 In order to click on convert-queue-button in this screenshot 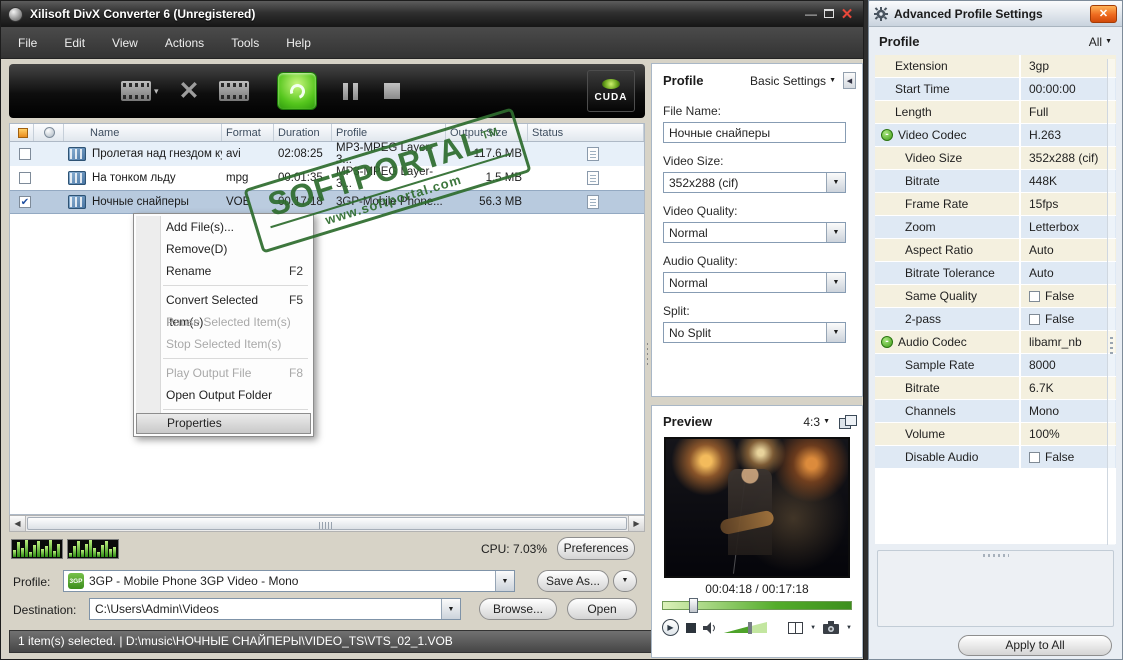, I will do `click(234, 91)`.